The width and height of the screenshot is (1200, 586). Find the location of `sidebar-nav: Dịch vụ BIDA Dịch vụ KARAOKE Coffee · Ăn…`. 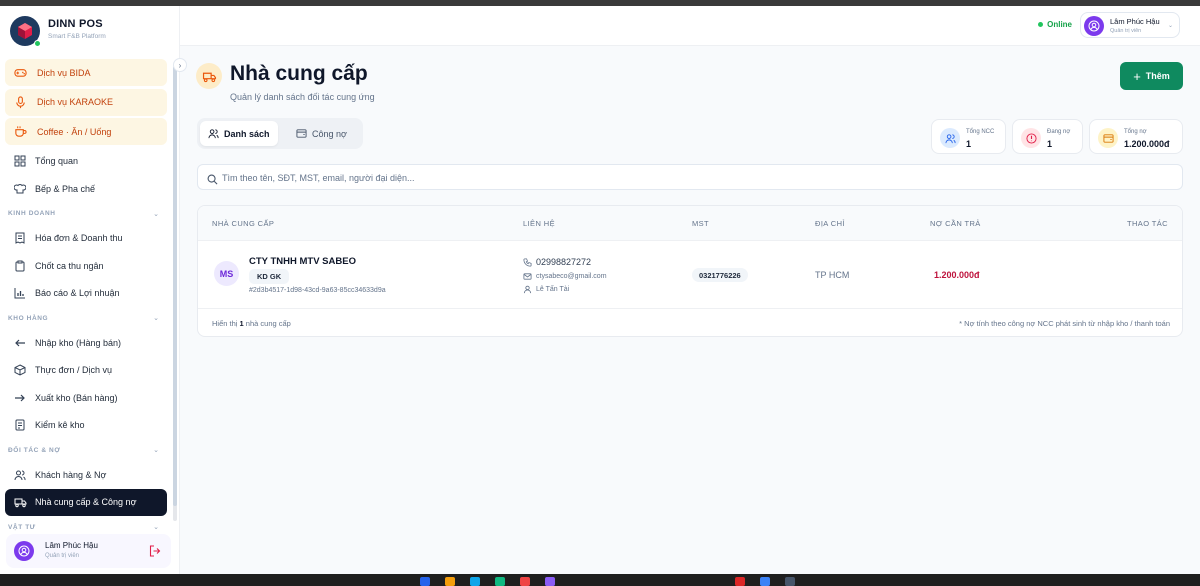

sidebar-nav: Dịch vụ BIDA Dịch vụ KARAOKE Coffee · Ăn… is located at coordinates (86, 298).